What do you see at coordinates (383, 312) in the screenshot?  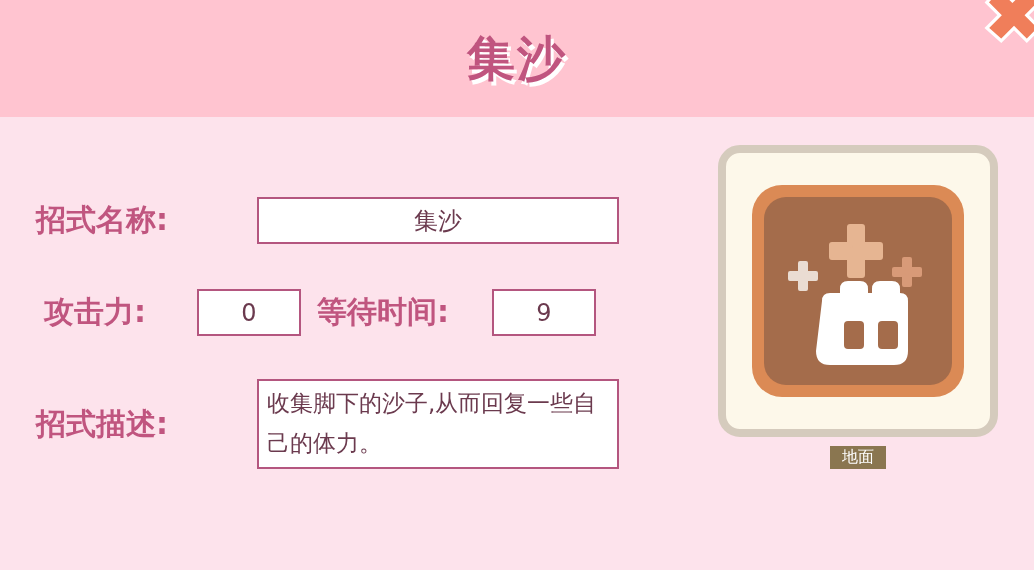 I see `field-label: 等待时间:` at bounding box center [383, 312].